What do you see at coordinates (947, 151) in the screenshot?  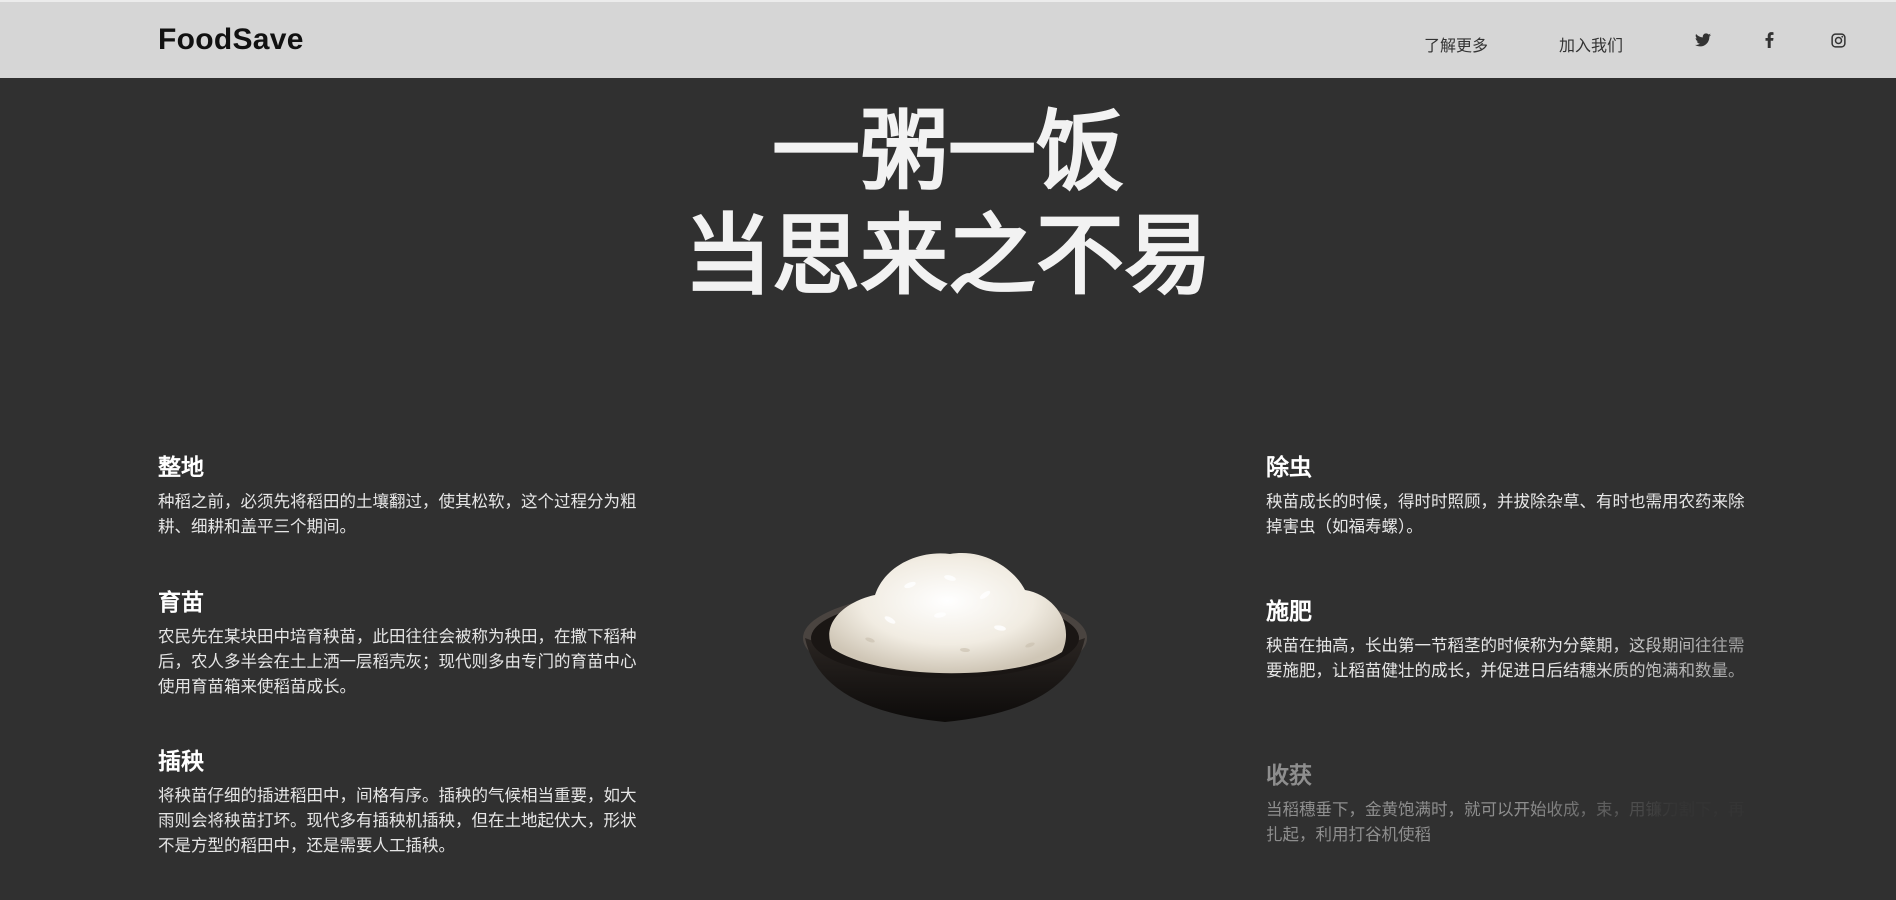 I see `hero-title-line1: 一粥一饭` at bounding box center [947, 151].